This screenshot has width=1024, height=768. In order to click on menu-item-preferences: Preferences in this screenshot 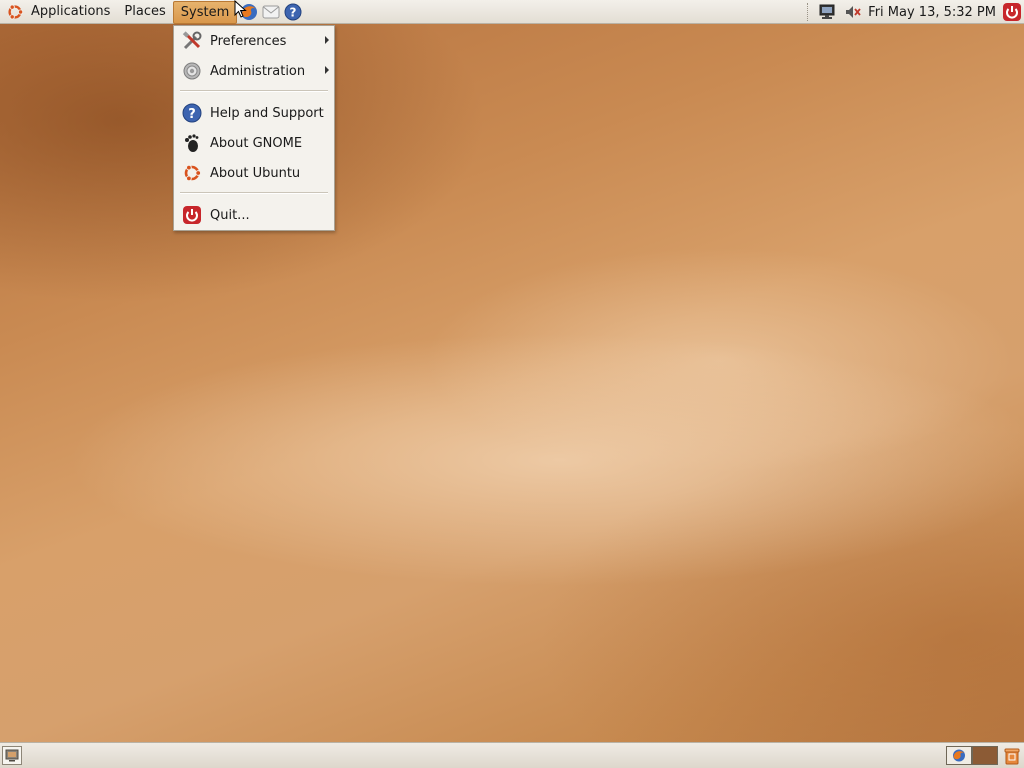, I will do `click(254, 41)`.